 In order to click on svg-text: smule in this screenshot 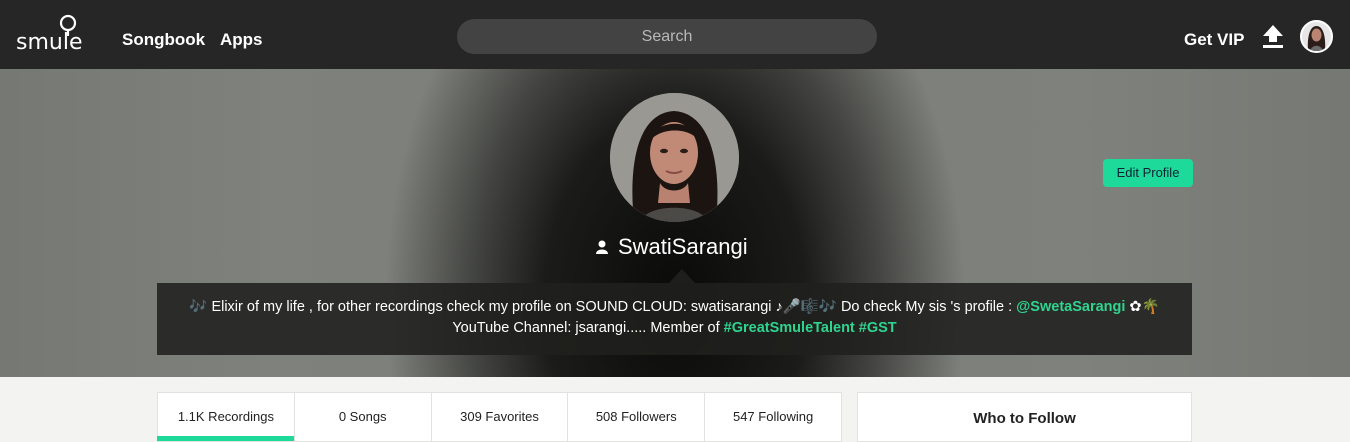, I will do `click(49, 42)`.